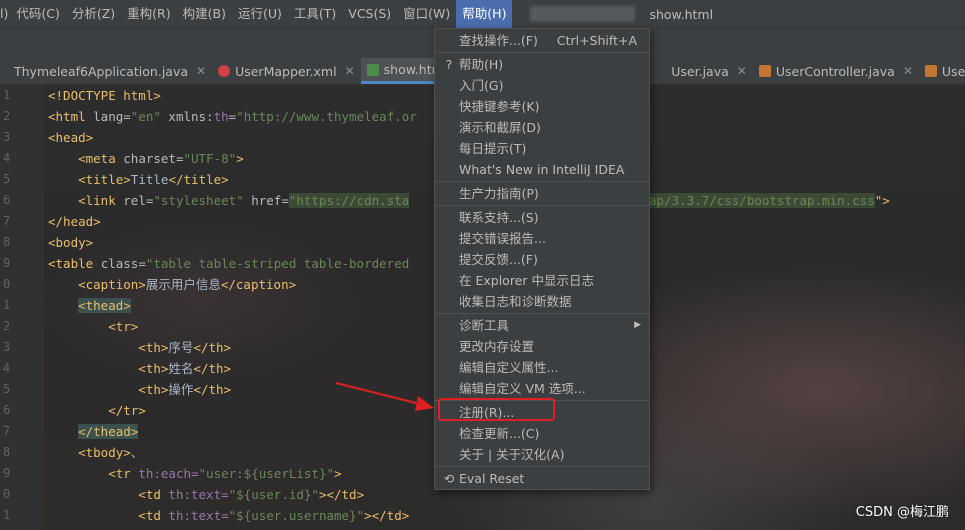 This screenshot has height=530, width=965. What do you see at coordinates (542, 346) in the screenshot?
I see `menu-item-change-memory: 更改内存设置` at bounding box center [542, 346].